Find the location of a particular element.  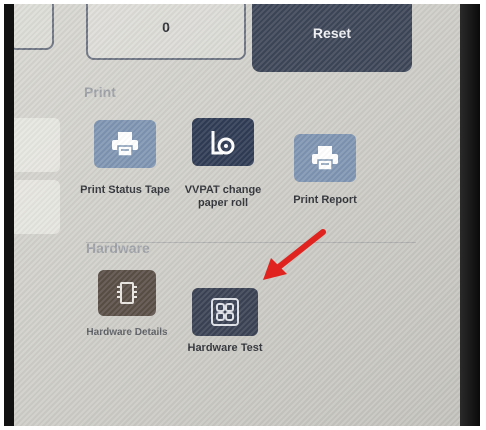

print-section-title: Print is located at coordinates (100, 92).